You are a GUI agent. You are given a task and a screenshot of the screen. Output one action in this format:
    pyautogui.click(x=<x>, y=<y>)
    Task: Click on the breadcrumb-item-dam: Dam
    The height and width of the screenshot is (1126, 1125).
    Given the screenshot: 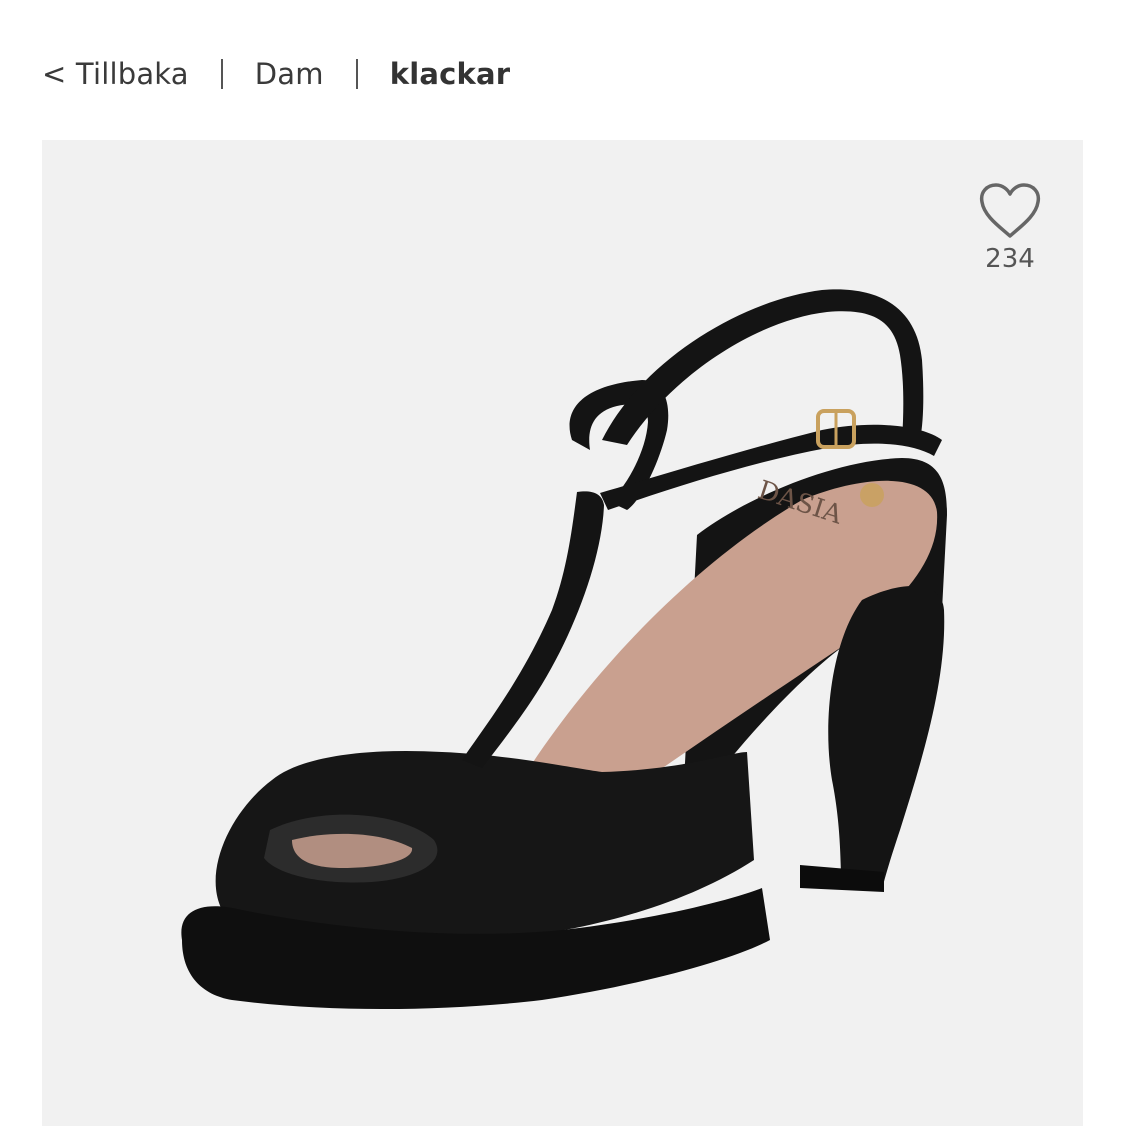 What is the action you would take?
    pyautogui.click(x=289, y=74)
    